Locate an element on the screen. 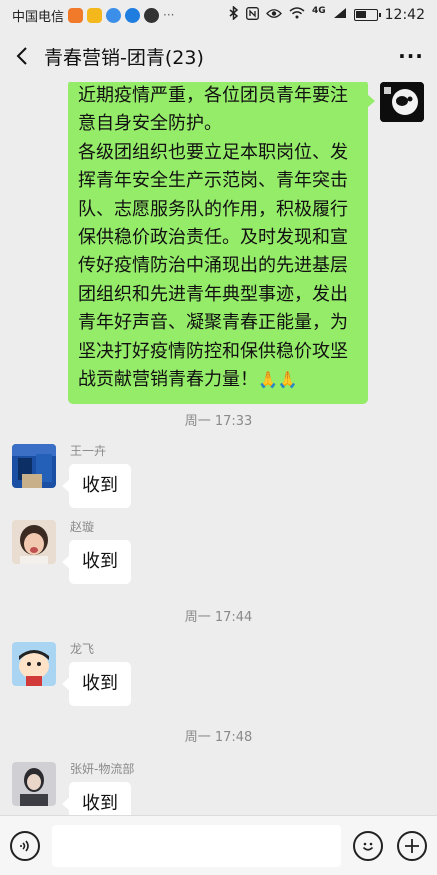 This screenshot has width=437, height=875. voice-icon is located at coordinates (24, 845).